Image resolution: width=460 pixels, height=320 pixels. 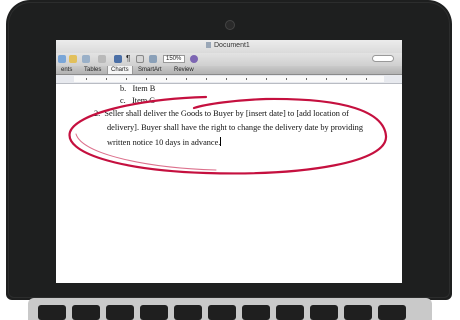 What do you see at coordinates (102, 59) in the screenshot?
I see `print-icon` at bounding box center [102, 59].